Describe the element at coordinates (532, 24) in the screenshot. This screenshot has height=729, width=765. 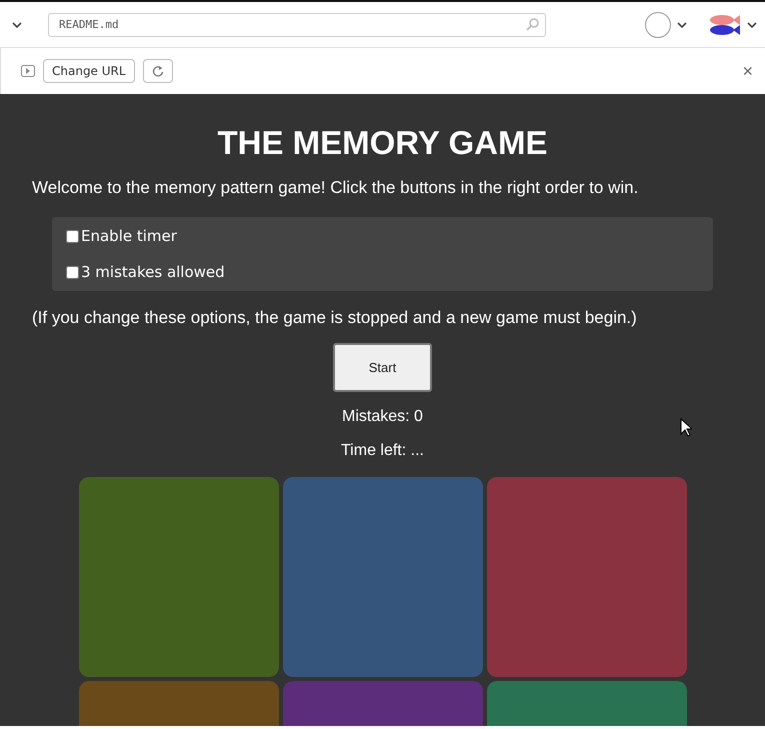
I see `search-icon` at that location.